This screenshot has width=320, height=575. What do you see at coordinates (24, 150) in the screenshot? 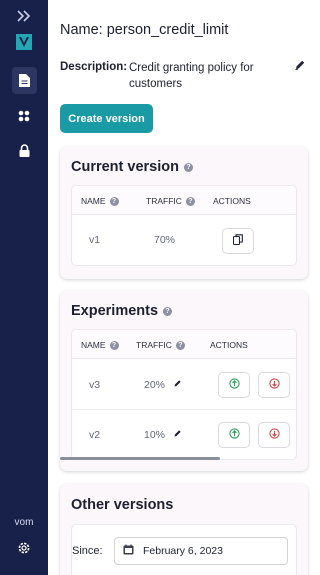
I see `lock-icon` at bounding box center [24, 150].